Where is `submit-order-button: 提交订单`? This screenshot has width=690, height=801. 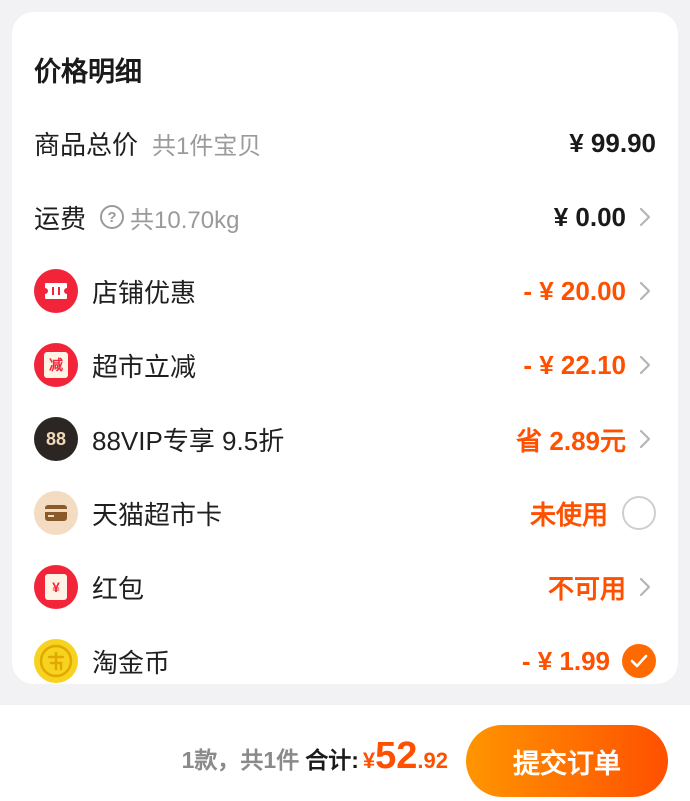 submit-order-button: 提交订单 is located at coordinates (567, 761).